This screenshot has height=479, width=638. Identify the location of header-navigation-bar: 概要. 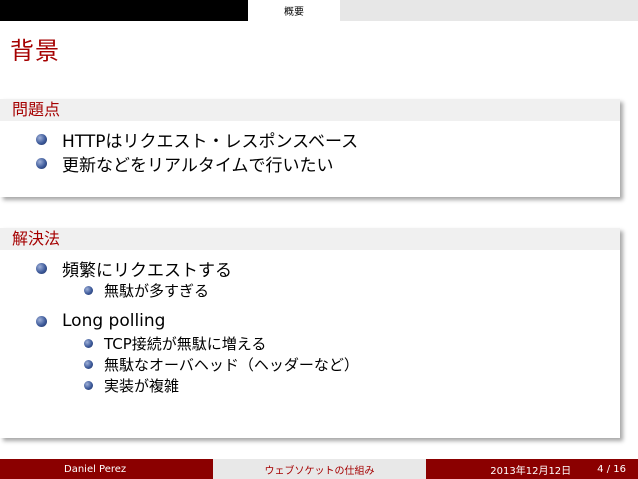
(319, 10).